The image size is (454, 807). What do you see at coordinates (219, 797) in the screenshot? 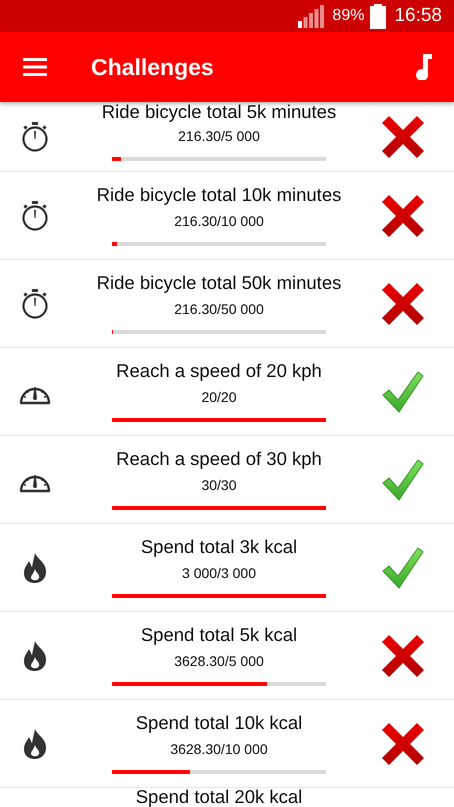
I see `challenge-title: Spend total 20k kcal` at bounding box center [219, 797].